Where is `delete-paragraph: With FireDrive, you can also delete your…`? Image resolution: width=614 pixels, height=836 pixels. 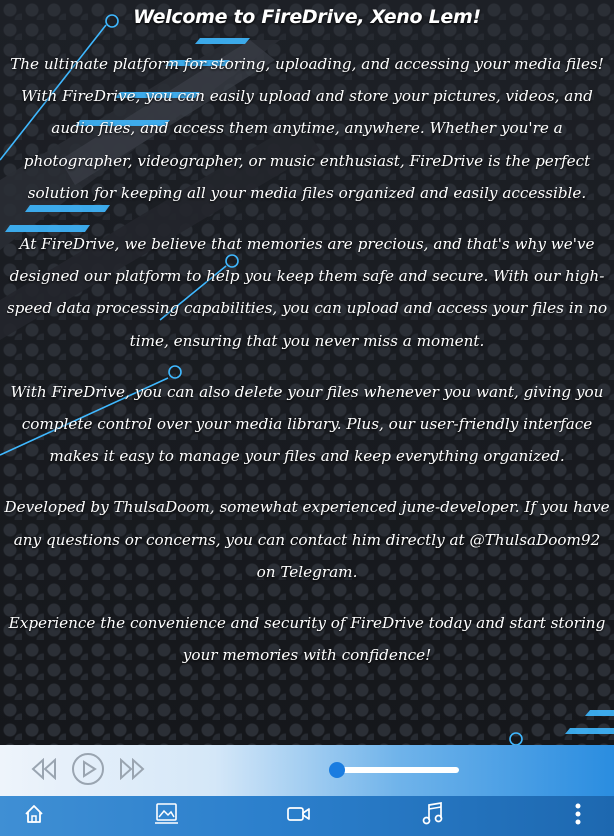
delete-paragraph: With FireDrive, you can also delete your… is located at coordinates (307, 424).